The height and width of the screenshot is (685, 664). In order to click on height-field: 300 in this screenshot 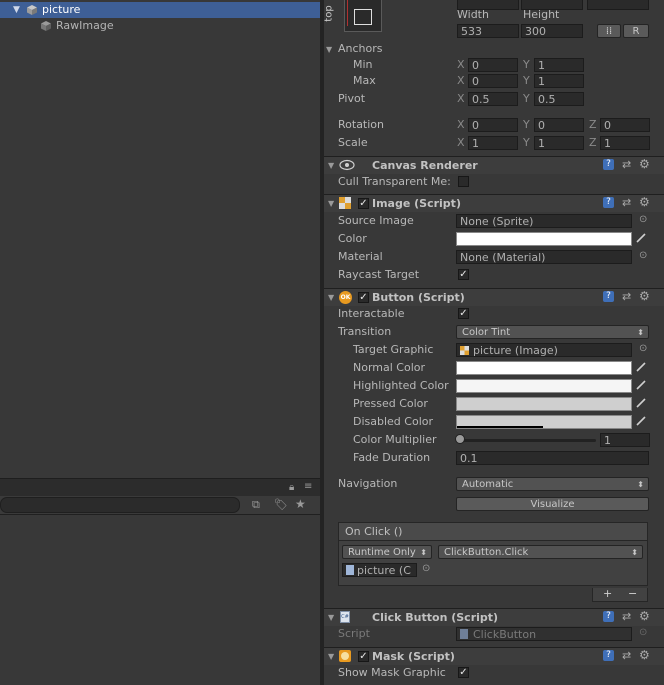, I will do `click(552, 31)`.